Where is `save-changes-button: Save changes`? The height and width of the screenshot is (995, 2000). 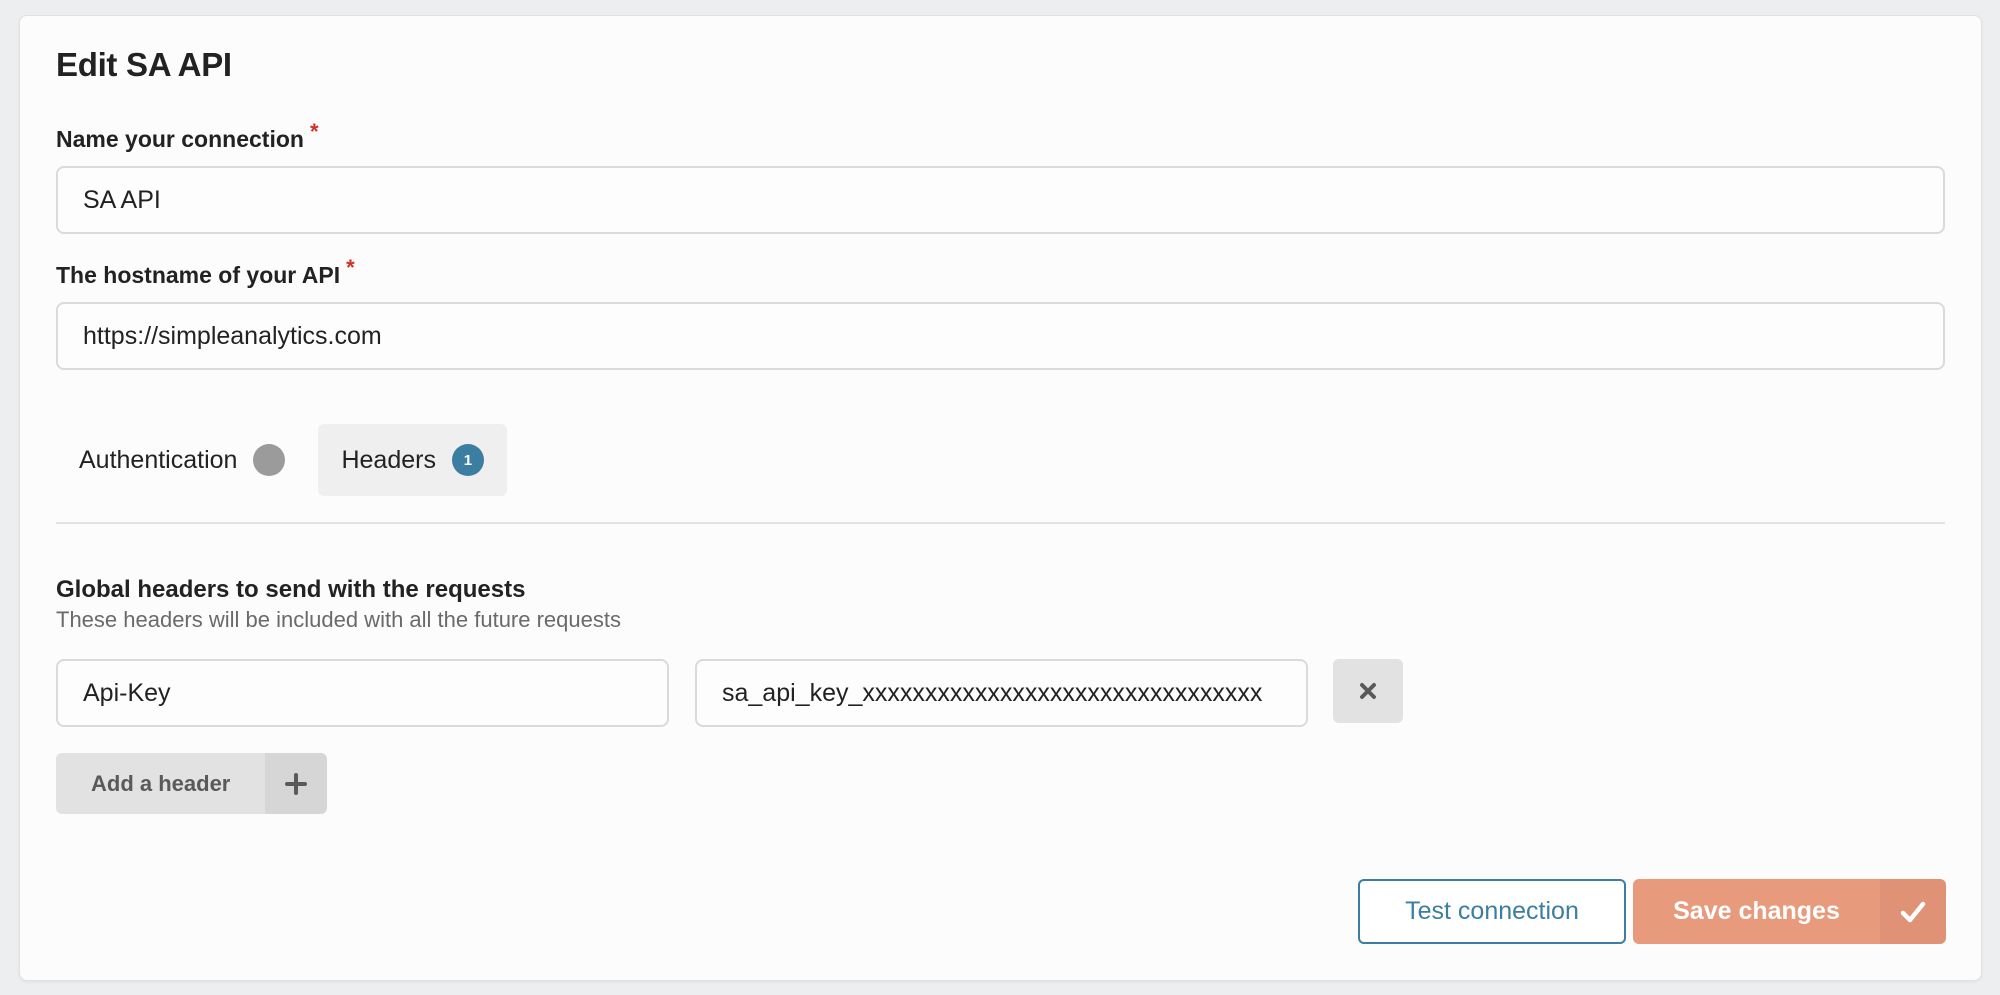
save-changes-button: Save changes is located at coordinates (1789, 911).